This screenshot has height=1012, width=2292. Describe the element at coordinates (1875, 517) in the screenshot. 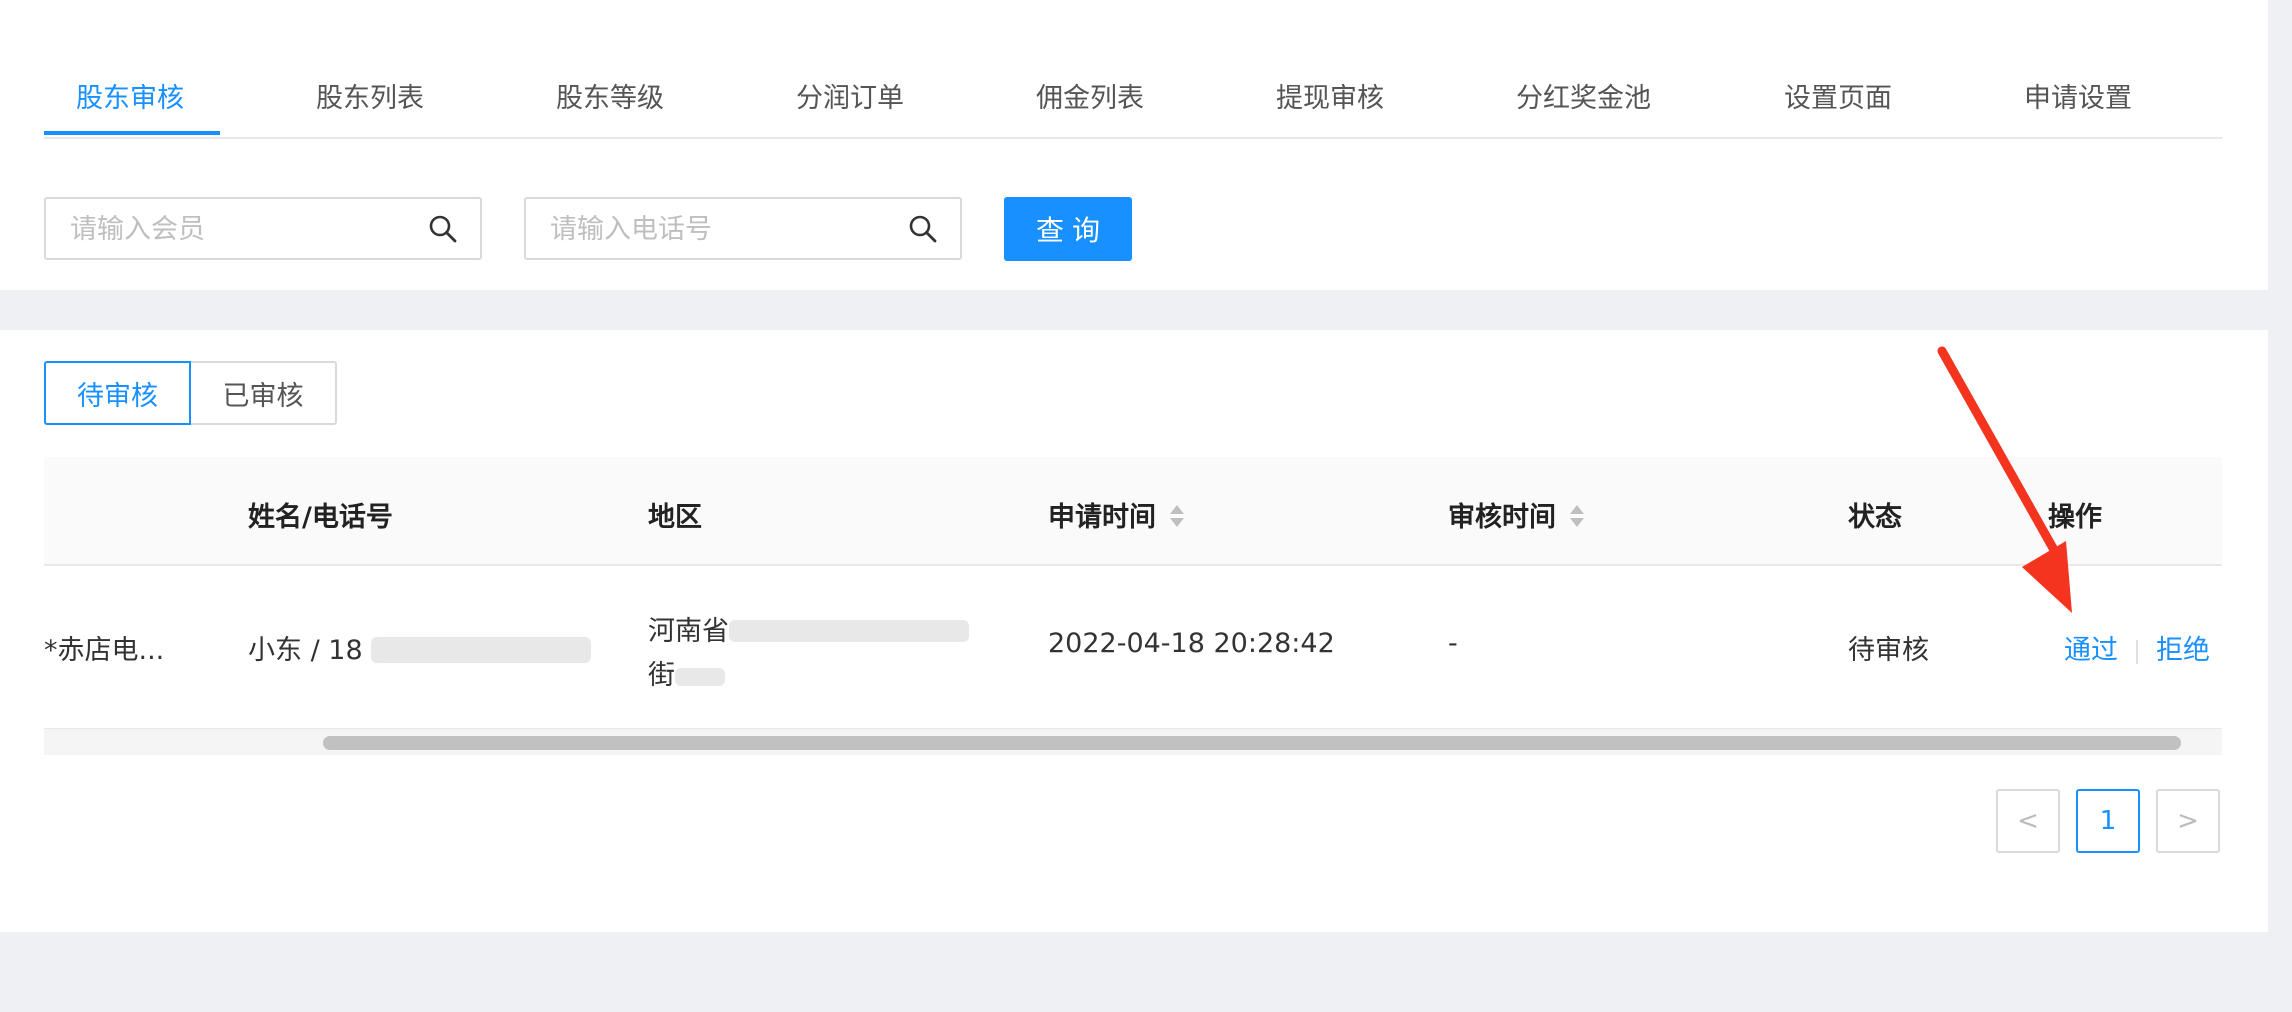

I see `column-status: 状态` at that location.